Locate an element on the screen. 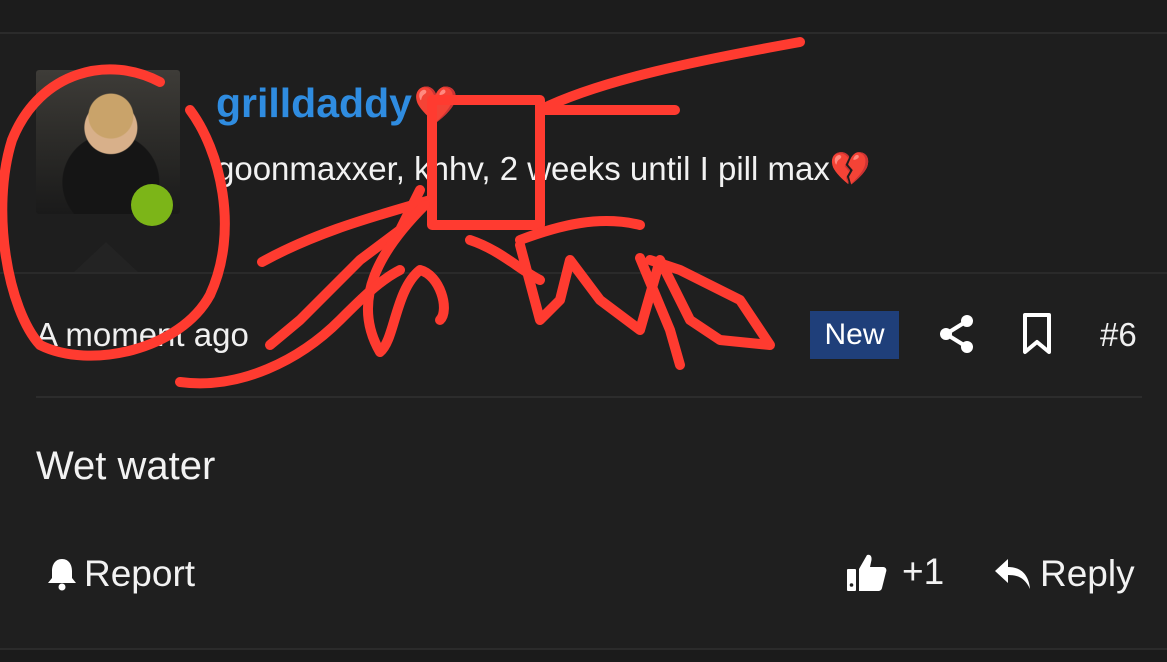 This screenshot has width=1167, height=662. thumbs-up-icon is located at coordinates (867, 572).